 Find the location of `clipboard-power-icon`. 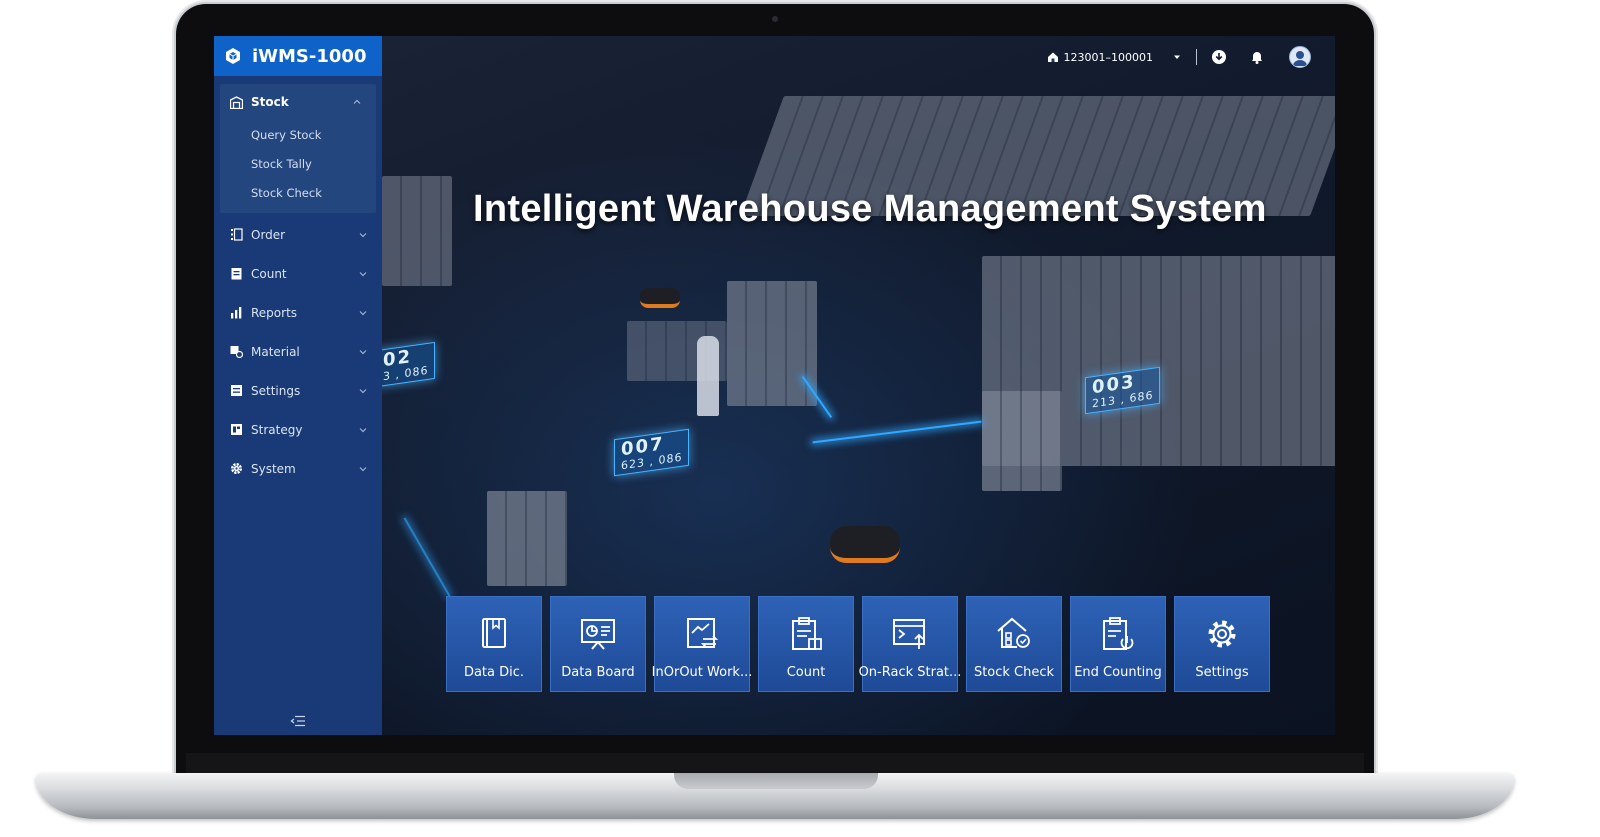

clipboard-power-icon is located at coordinates (1118, 633).